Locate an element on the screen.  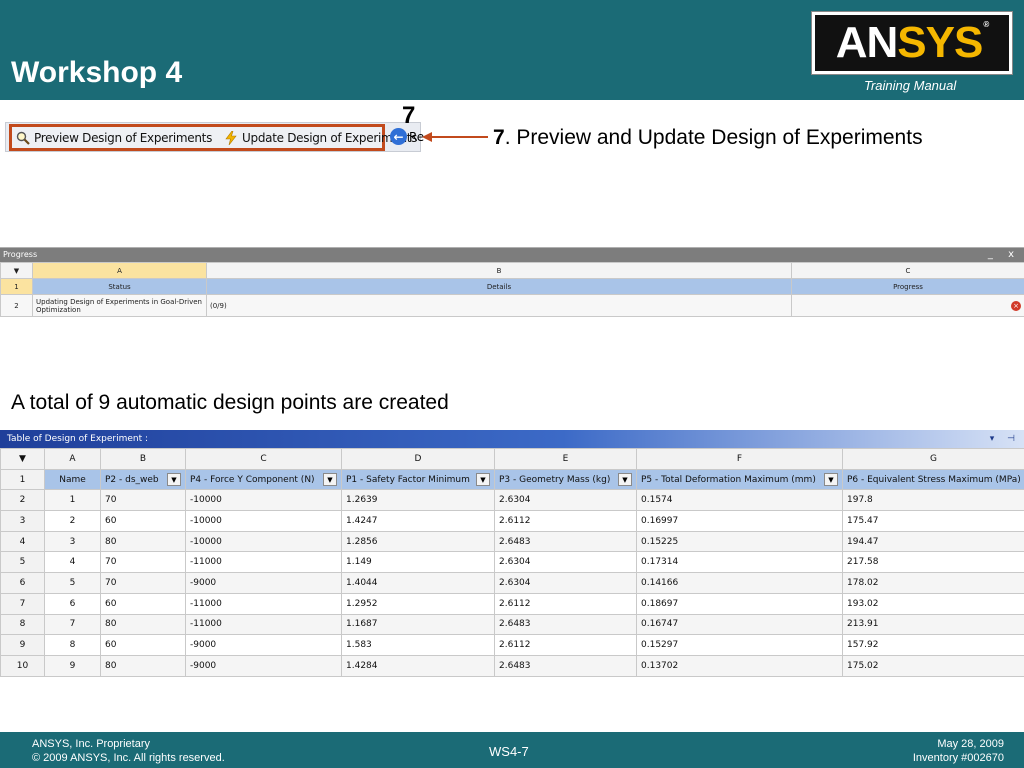
table-cell: 1 is located at coordinates (72, 500).